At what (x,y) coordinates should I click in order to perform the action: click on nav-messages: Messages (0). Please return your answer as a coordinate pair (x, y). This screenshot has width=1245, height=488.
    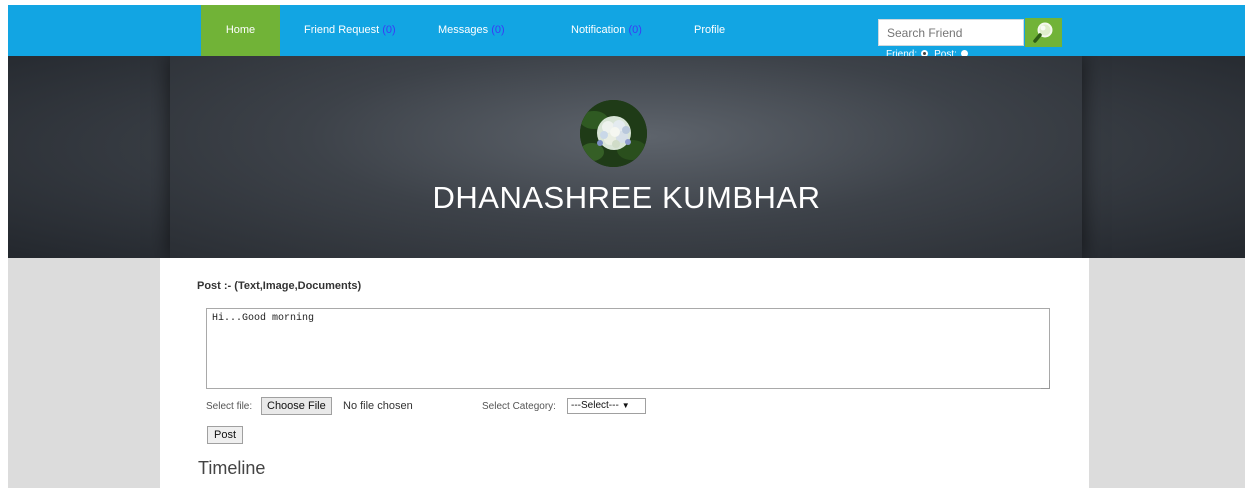
    Looking at the image, I should click on (471, 30).